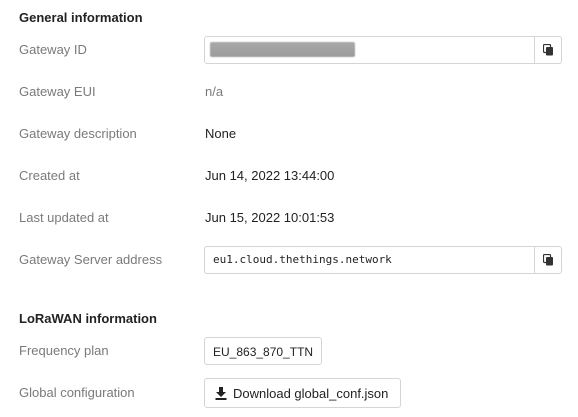 The width and height of the screenshot is (578, 417). What do you see at coordinates (311, 393) in the screenshot?
I see `download-global-conf-label: Download global_conf.json` at bounding box center [311, 393].